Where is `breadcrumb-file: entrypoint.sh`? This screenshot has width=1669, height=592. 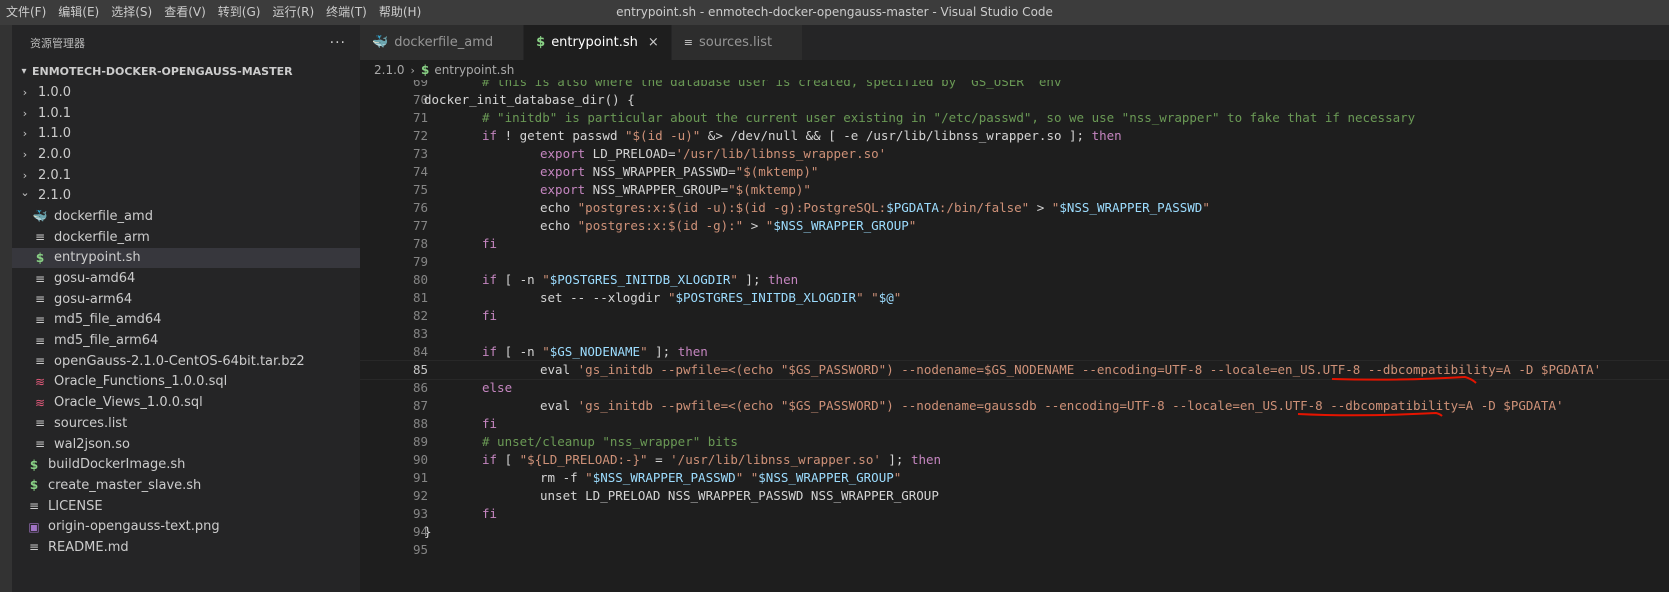
breadcrumb-file: entrypoint.sh is located at coordinates (474, 70).